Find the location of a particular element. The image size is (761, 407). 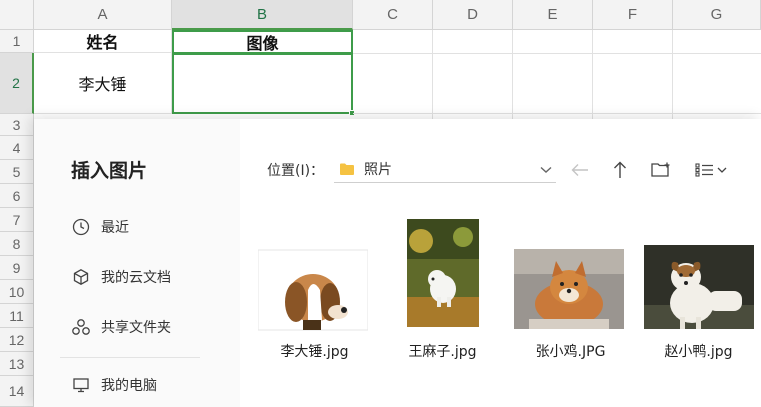

column-header-a: A is located at coordinates (103, 15).